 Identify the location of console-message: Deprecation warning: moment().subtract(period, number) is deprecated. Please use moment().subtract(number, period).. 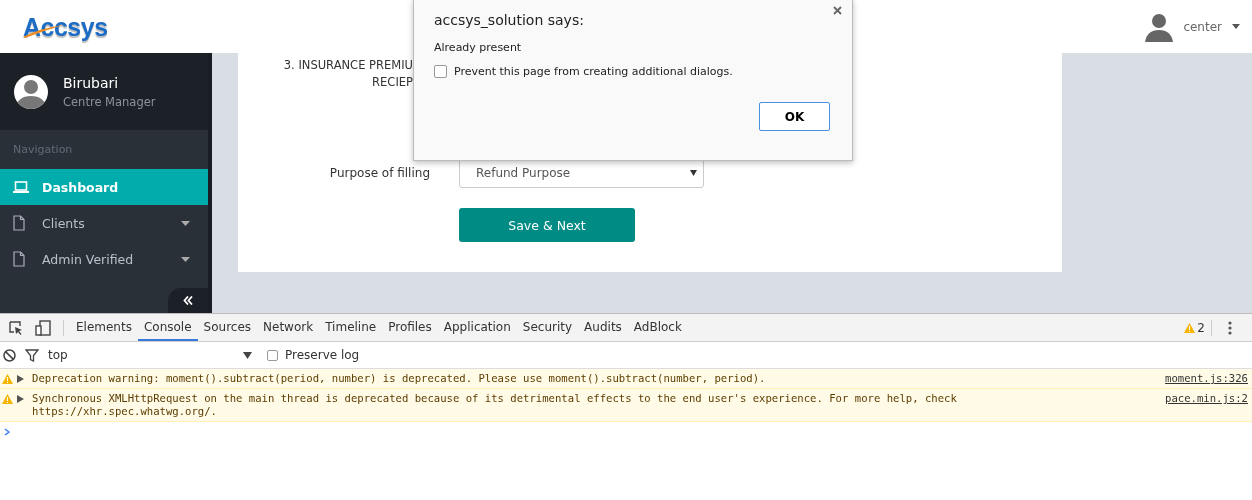
(399, 378).